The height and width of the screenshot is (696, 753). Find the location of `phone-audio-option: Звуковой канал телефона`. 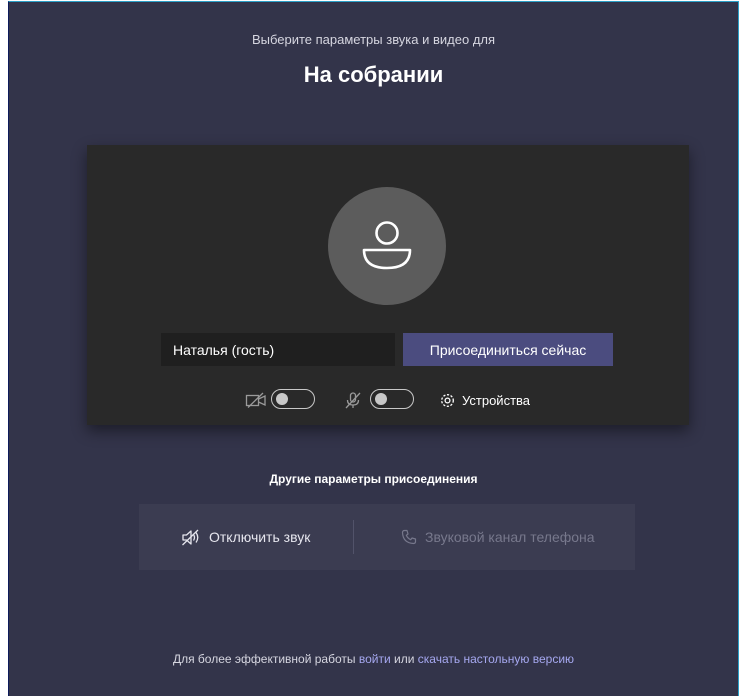

phone-audio-option: Звуковой канал телефона is located at coordinates (498, 537).